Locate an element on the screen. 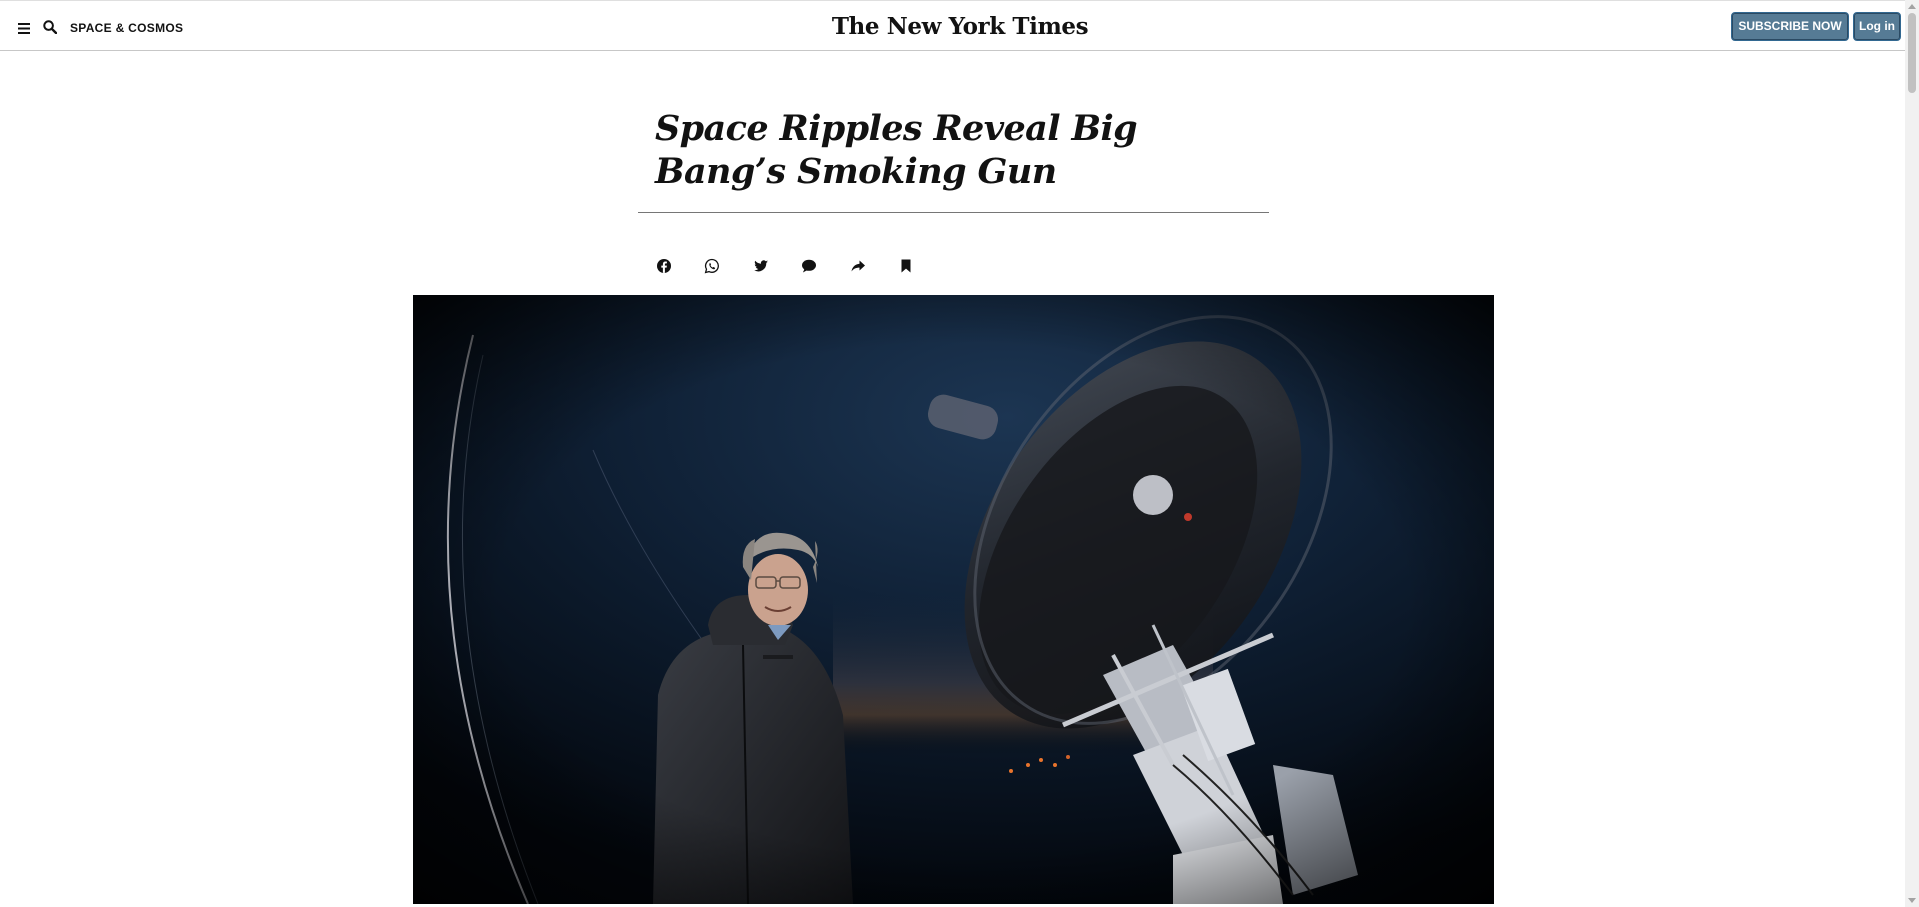 Image resolution: width=1919 pixels, height=907 pixels. nyt-logo: The New York Times is located at coordinates (960, 26).